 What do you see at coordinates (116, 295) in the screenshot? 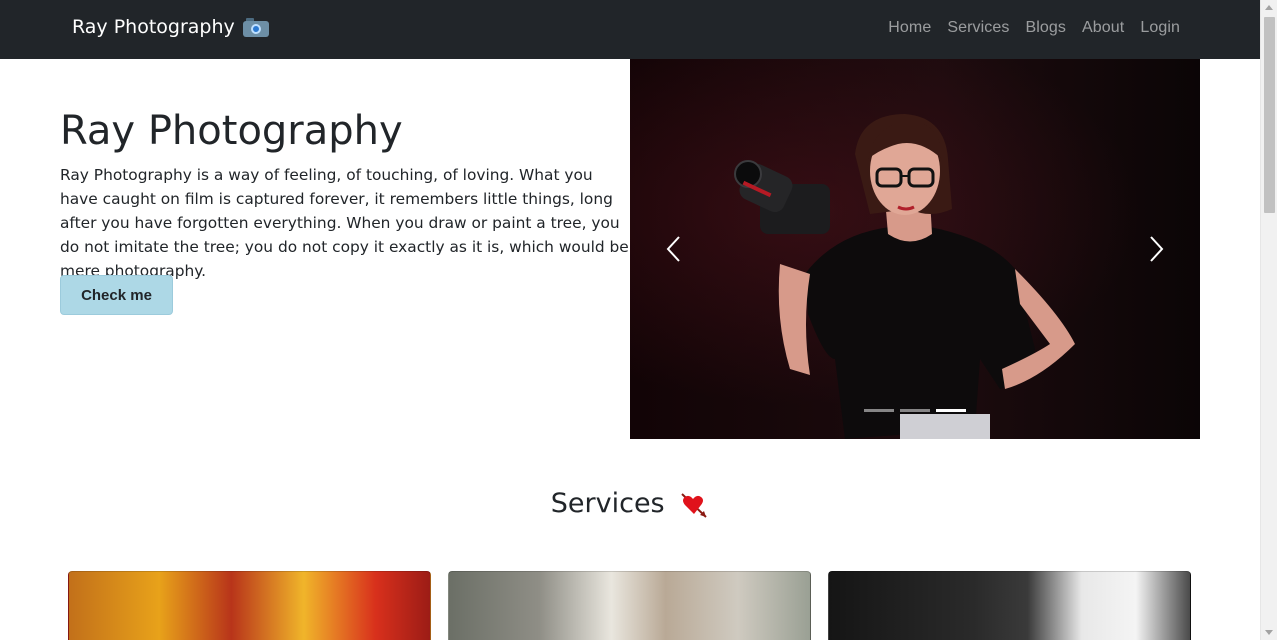
I see `check-me-button: Check me` at bounding box center [116, 295].